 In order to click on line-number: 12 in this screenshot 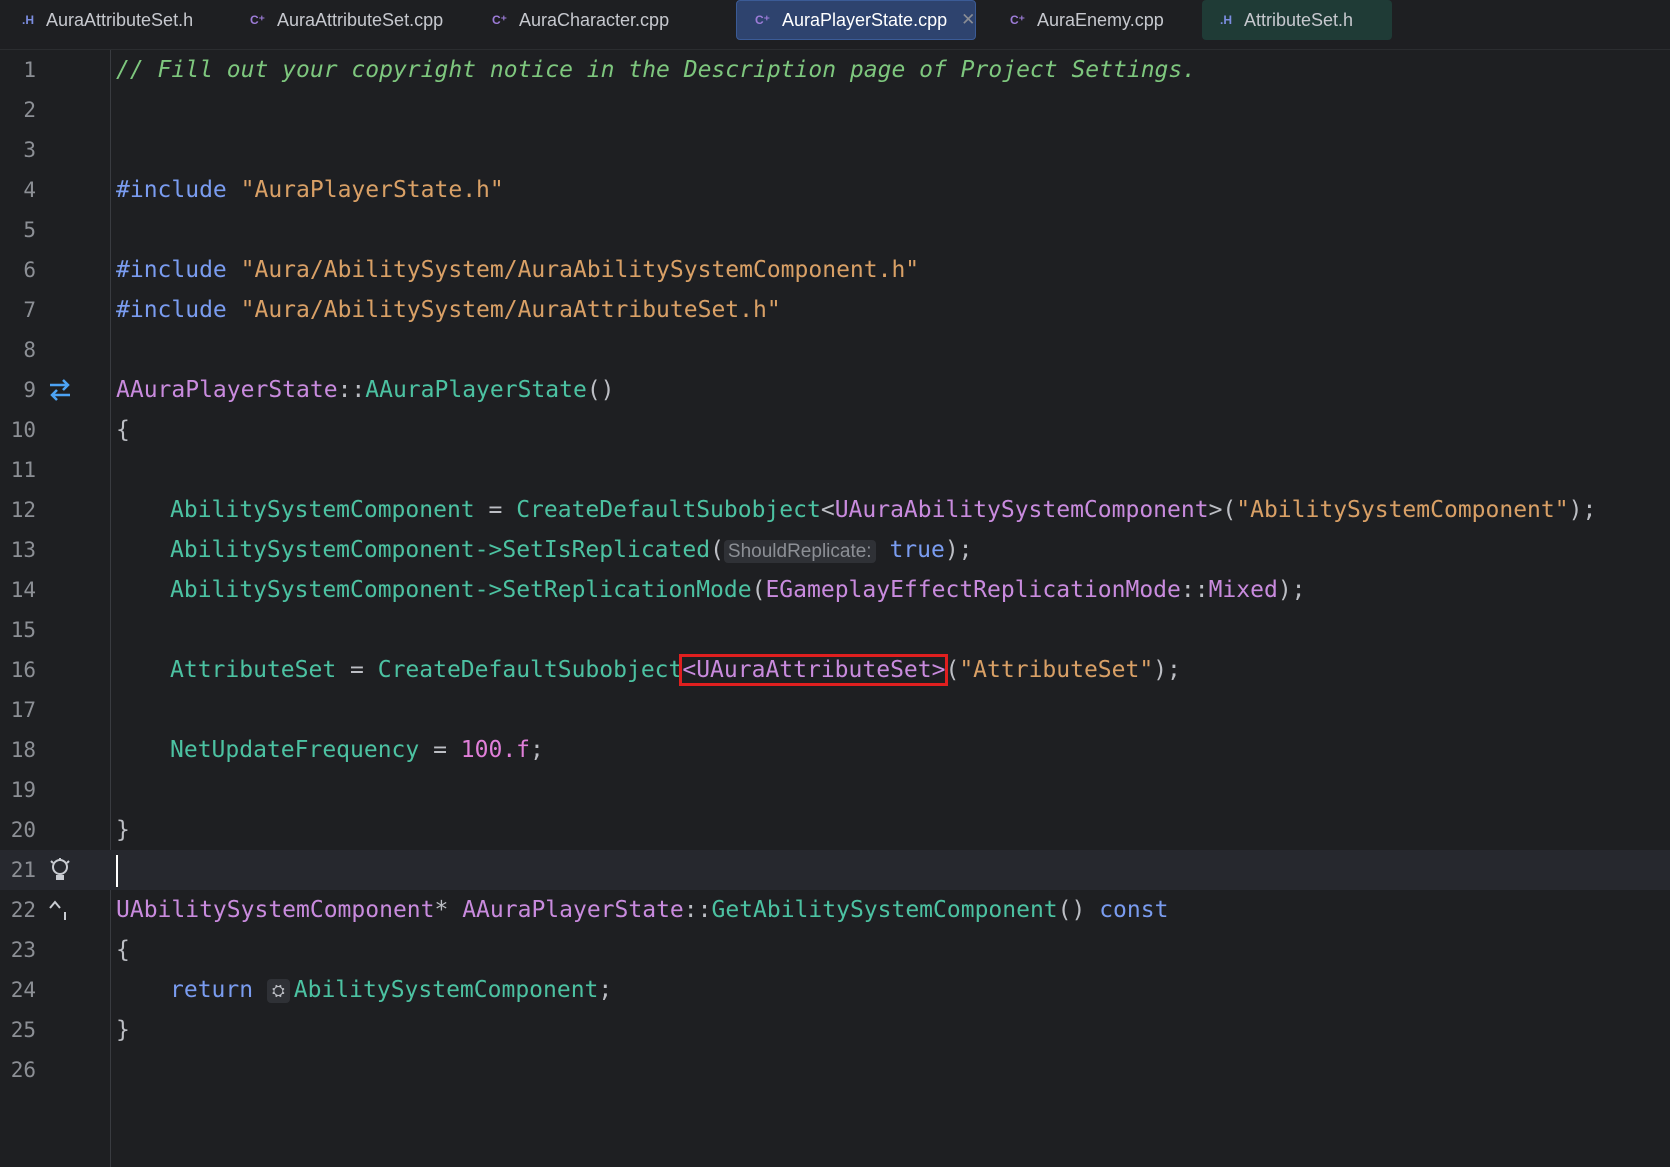, I will do `click(23, 510)`.